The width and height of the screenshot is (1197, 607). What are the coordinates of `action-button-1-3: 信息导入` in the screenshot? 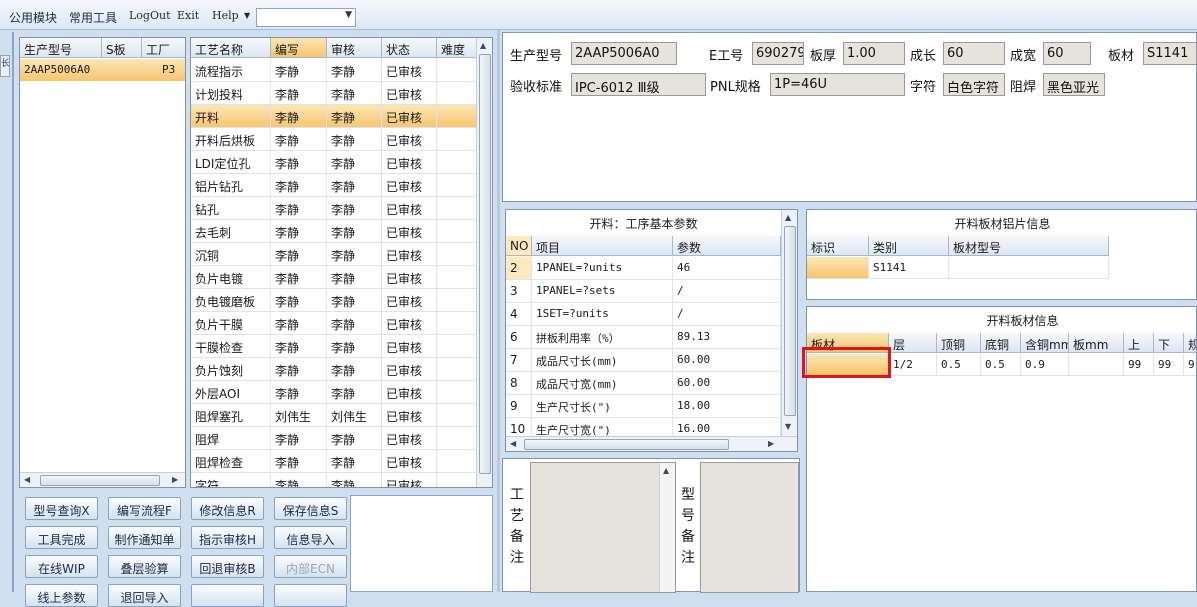 It's located at (310, 537).